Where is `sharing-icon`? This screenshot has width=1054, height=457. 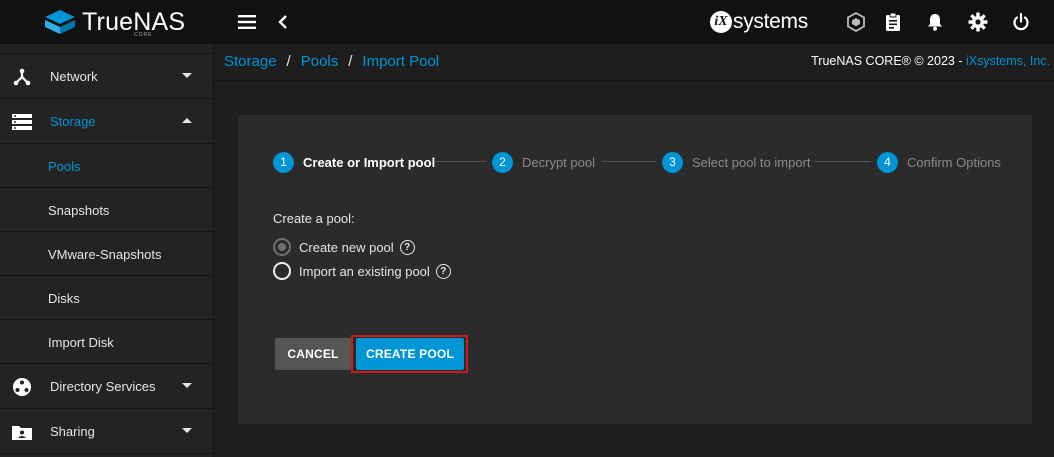 sharing-icon is located at coordinates (22, 432).